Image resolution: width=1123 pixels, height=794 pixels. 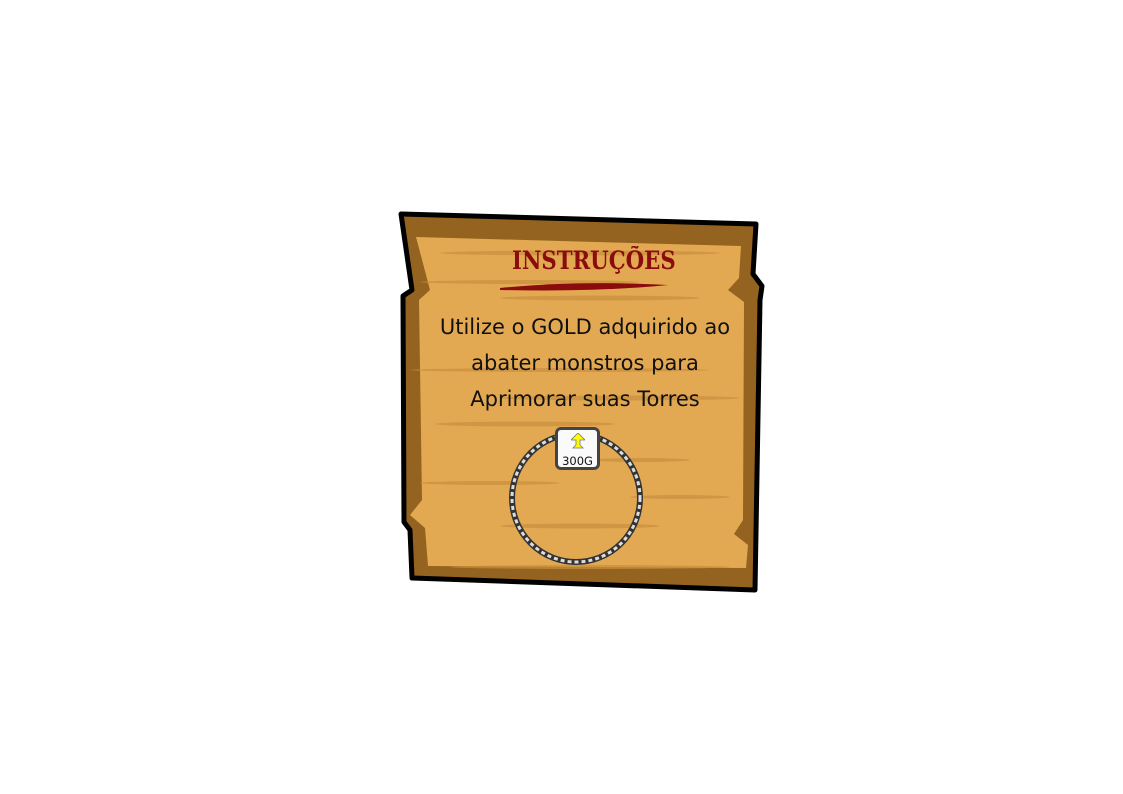 What do you see at coordinates (594, 260) in the screenshot?
I see `board-title: INSTRUÇÕES` at bounding box center [594, 260].